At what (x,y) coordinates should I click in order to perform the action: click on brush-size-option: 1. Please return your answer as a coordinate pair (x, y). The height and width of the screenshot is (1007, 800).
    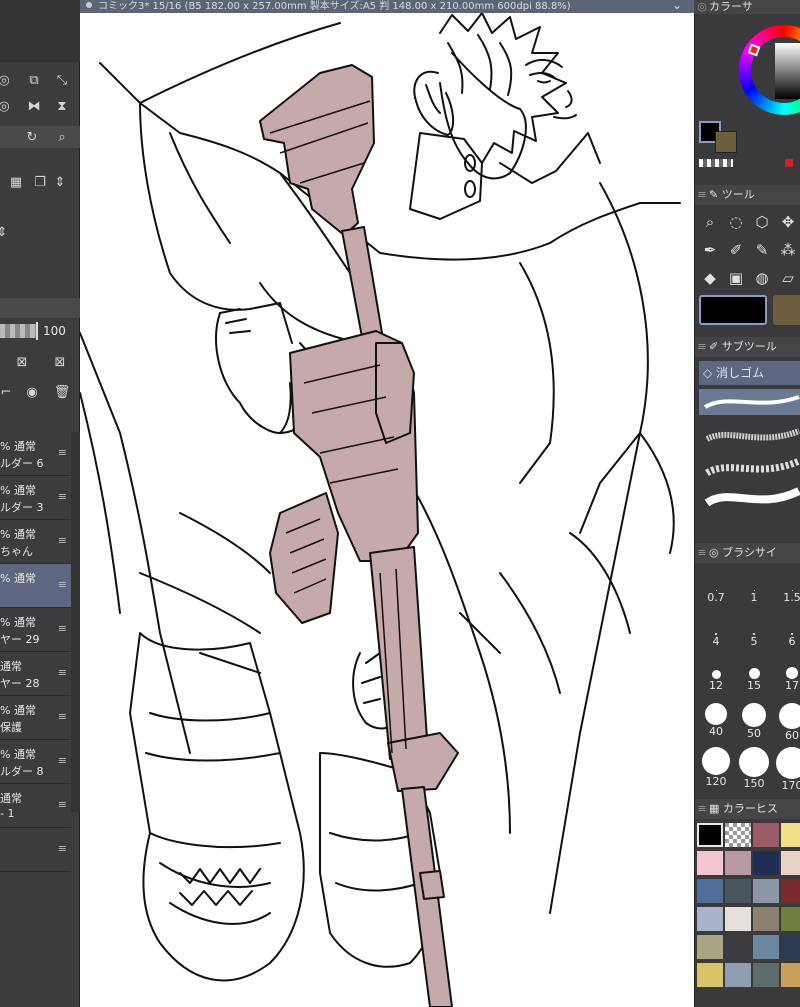
    Looking at the image, I should click on (754, 591).